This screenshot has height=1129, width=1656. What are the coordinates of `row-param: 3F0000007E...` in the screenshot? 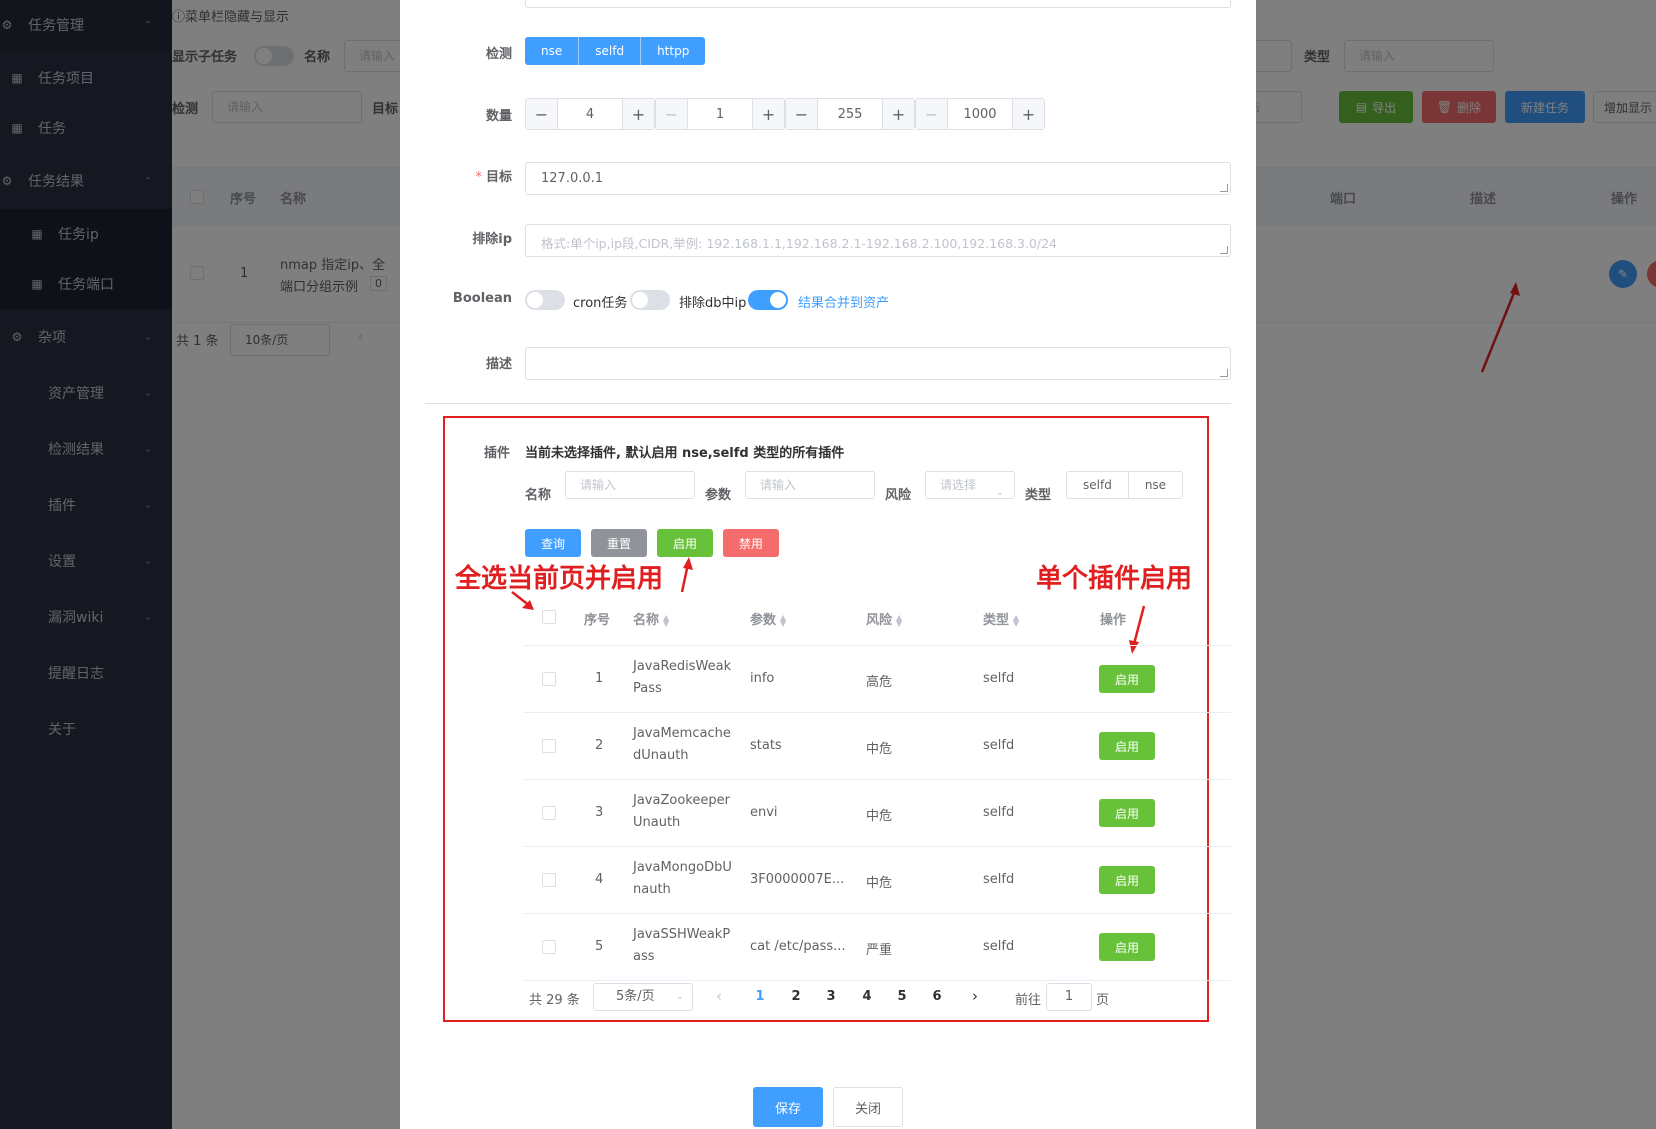 It's located at (797, 879).